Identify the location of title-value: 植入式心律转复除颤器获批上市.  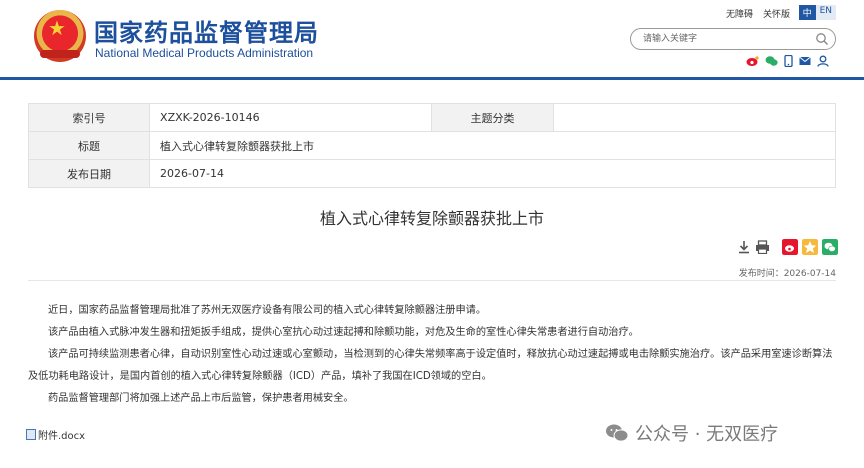
(492, 145).